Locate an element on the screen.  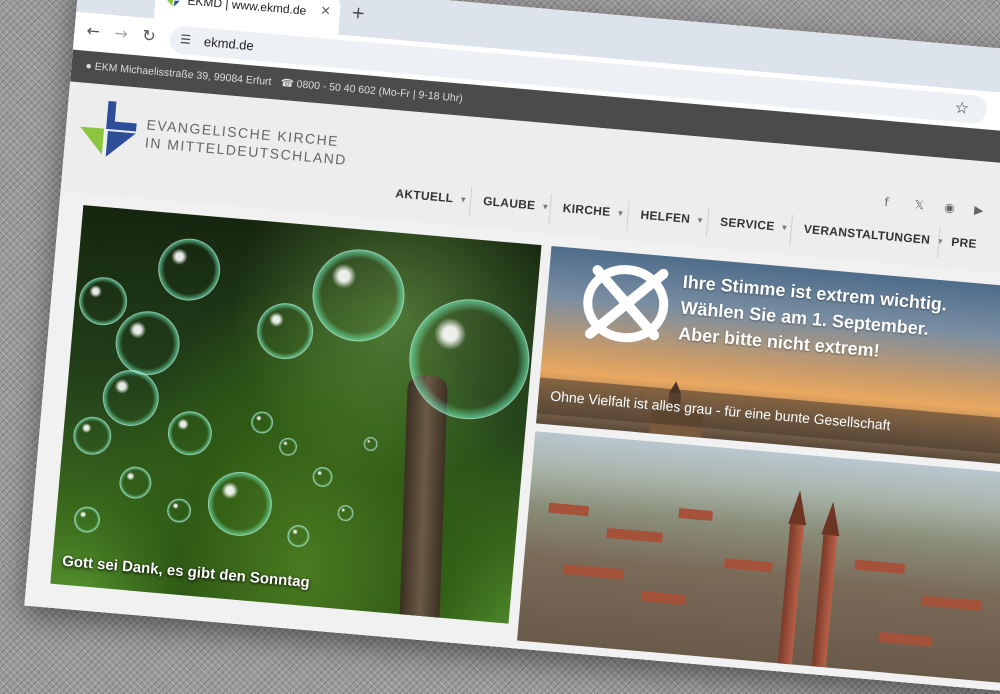
facebook-icon: f is located at coordinates (886, 202).